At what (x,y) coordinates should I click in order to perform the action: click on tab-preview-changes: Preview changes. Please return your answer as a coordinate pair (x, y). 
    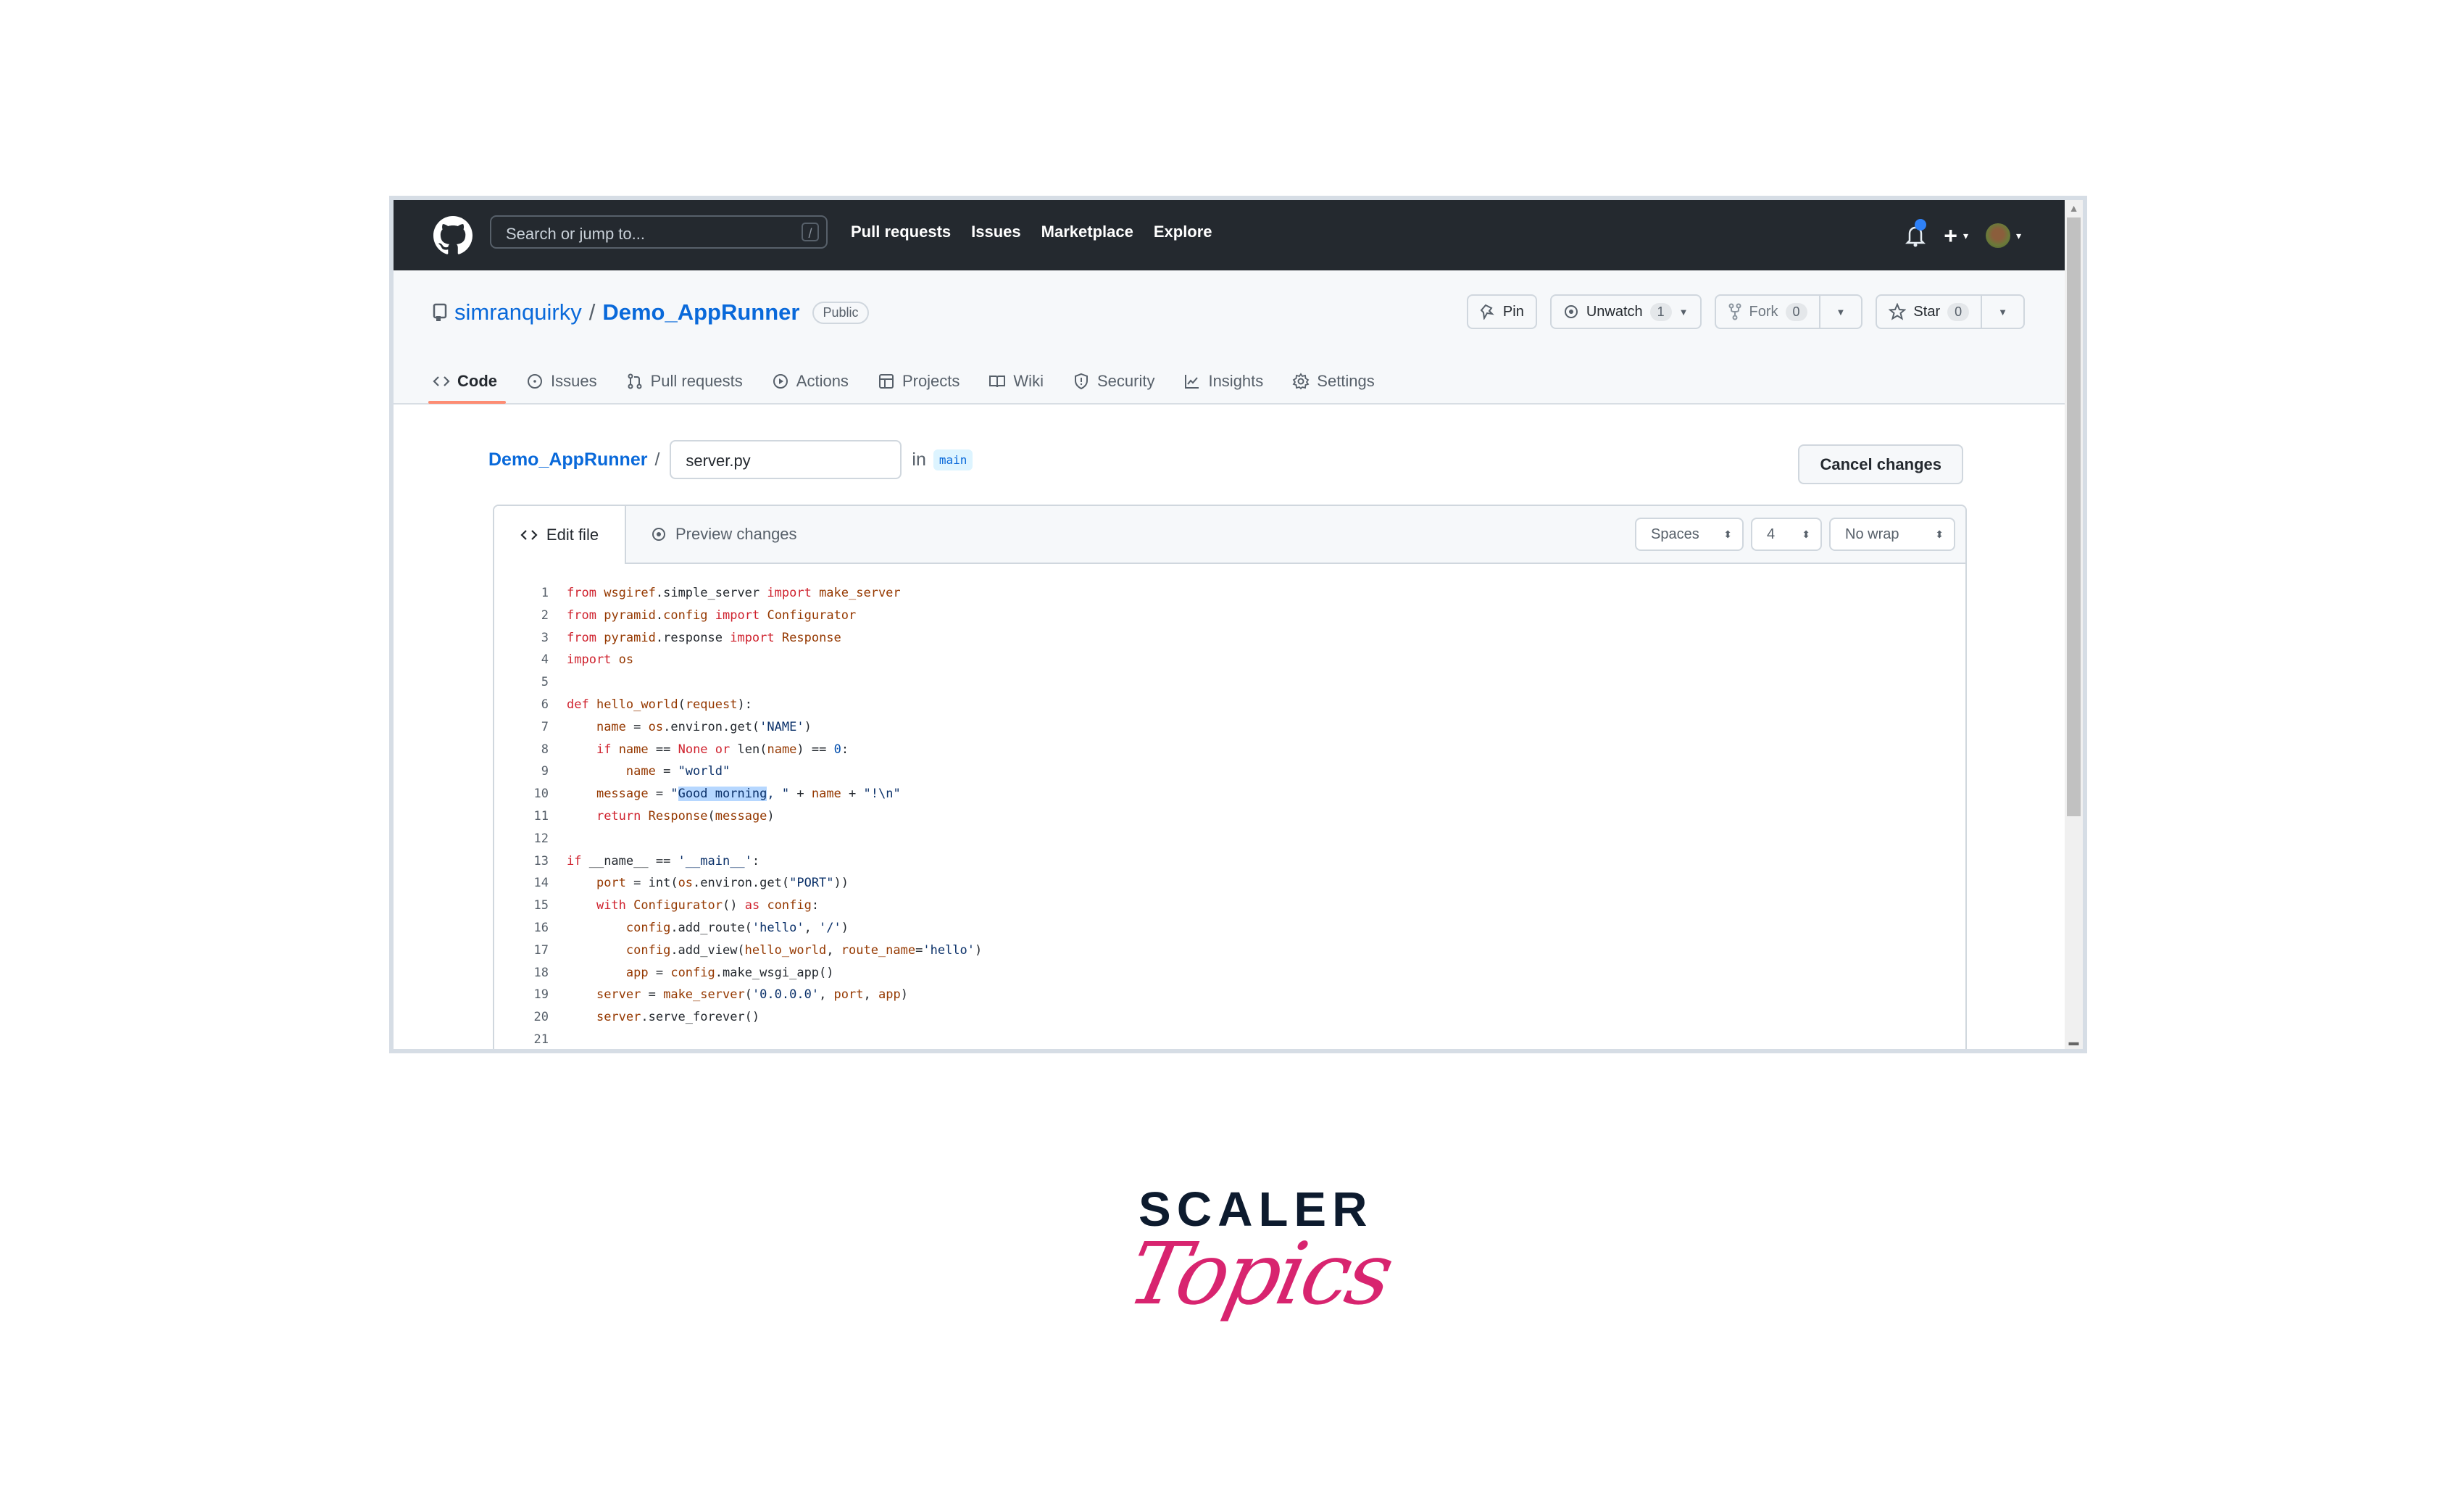
    Looking at the image, I should click on (724, 534).